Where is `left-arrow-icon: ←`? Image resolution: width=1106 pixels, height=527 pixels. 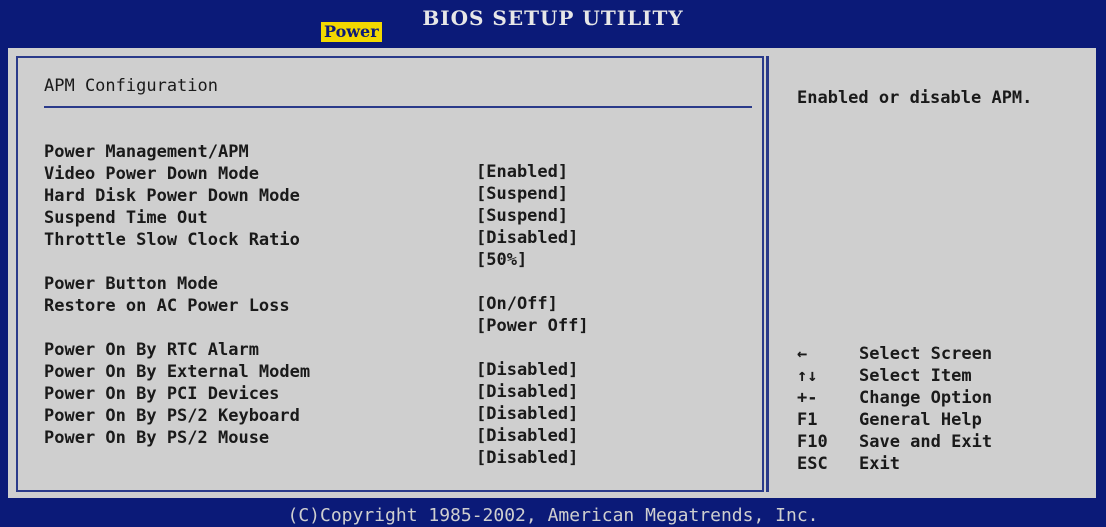 left-arrow-icon: ← is located at coordinates (802, 354).